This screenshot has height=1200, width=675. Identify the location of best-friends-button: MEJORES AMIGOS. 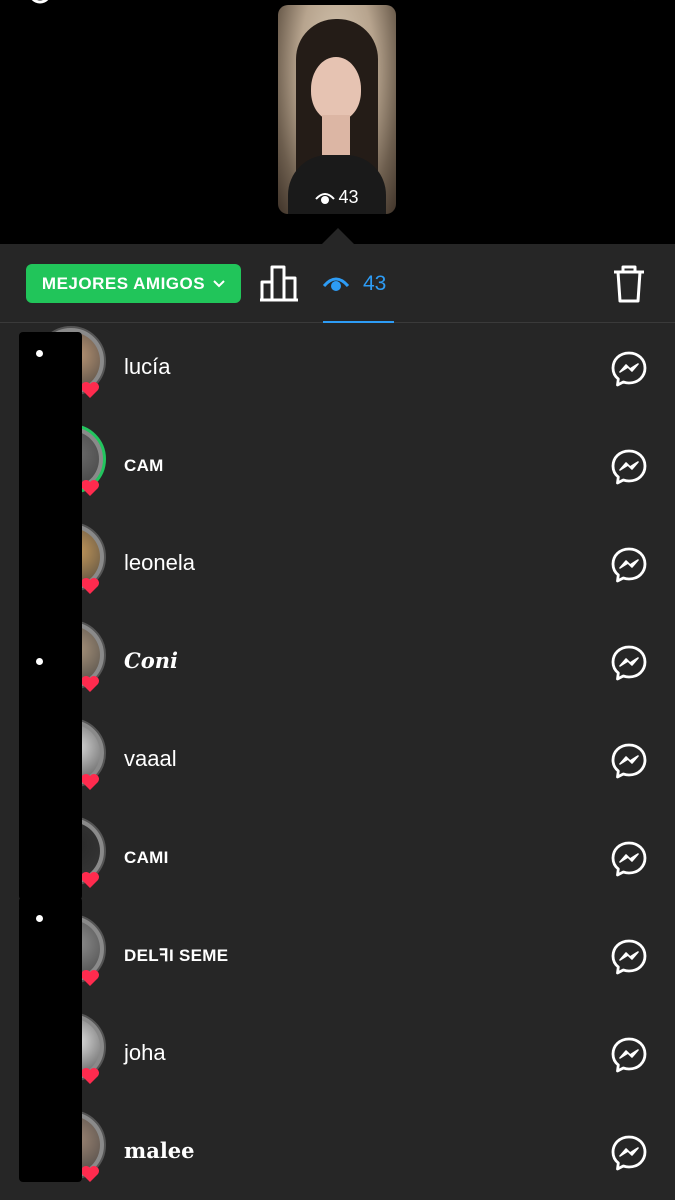
(133, 283).